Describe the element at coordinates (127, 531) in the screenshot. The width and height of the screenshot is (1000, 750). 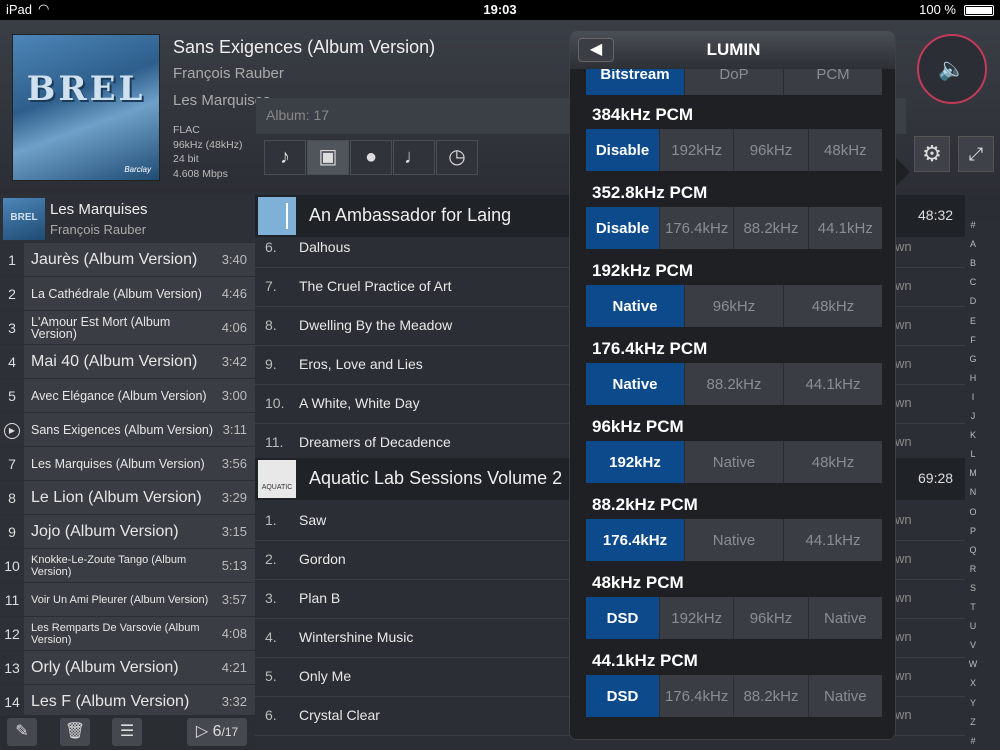
I see `playlist-row: 9 Jojo (Album Version) 3:15` at that location.